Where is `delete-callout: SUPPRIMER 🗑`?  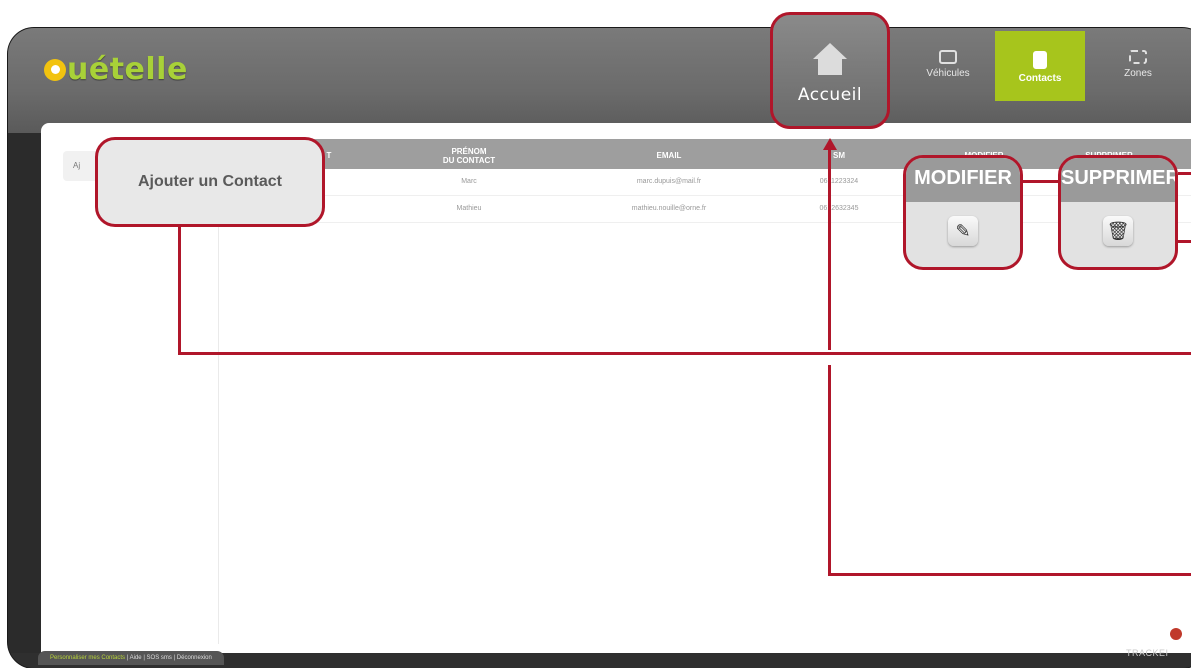
delete-callout: SUPPRIMER 🗑 is located at coordinates (1118, 212).